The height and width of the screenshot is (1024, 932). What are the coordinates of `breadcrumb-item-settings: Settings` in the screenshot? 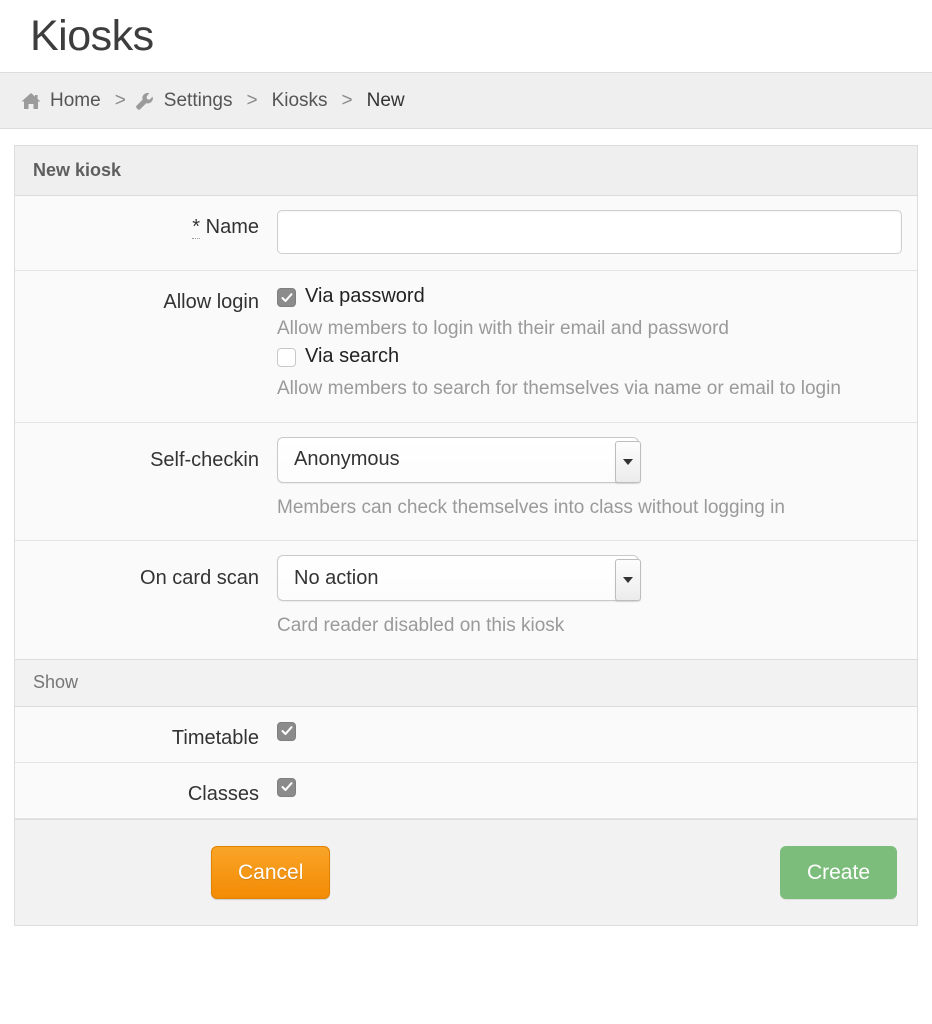 It's located at (198, 101).